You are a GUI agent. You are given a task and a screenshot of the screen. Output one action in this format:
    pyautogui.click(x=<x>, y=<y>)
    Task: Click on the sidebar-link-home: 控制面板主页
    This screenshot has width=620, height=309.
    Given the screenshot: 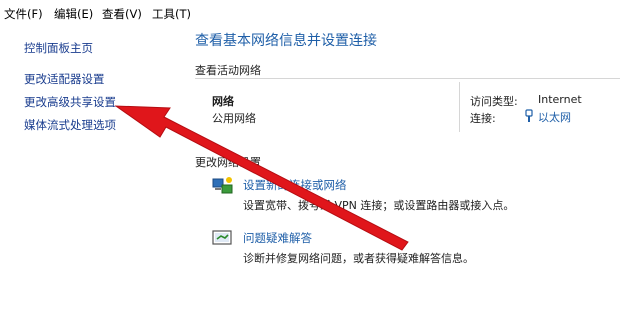 What is the action you would take?
    pyautogui.click(x=58, y=48)
    